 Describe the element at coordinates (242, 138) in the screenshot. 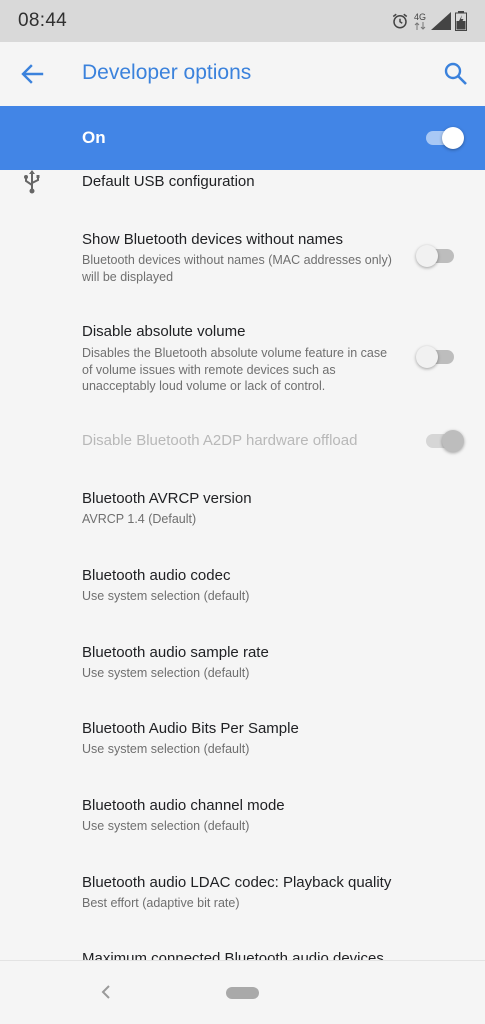

I see `master-switch-bar: On` at that location.